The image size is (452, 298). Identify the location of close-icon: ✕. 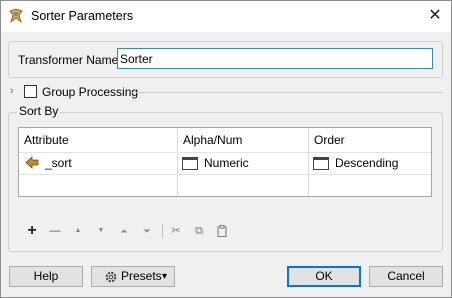
(435, 15).